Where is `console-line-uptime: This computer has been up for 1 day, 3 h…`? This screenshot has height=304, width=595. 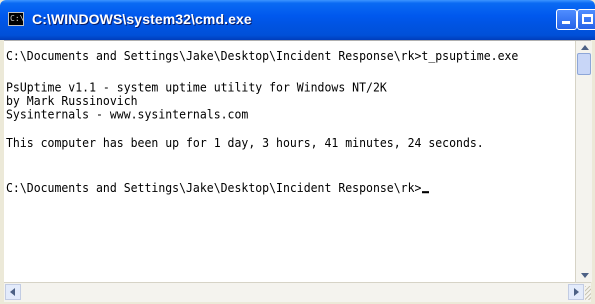
console-line-uptime: This computer has been up for 1 day, 3 h… is located at coordinates (245, 143).